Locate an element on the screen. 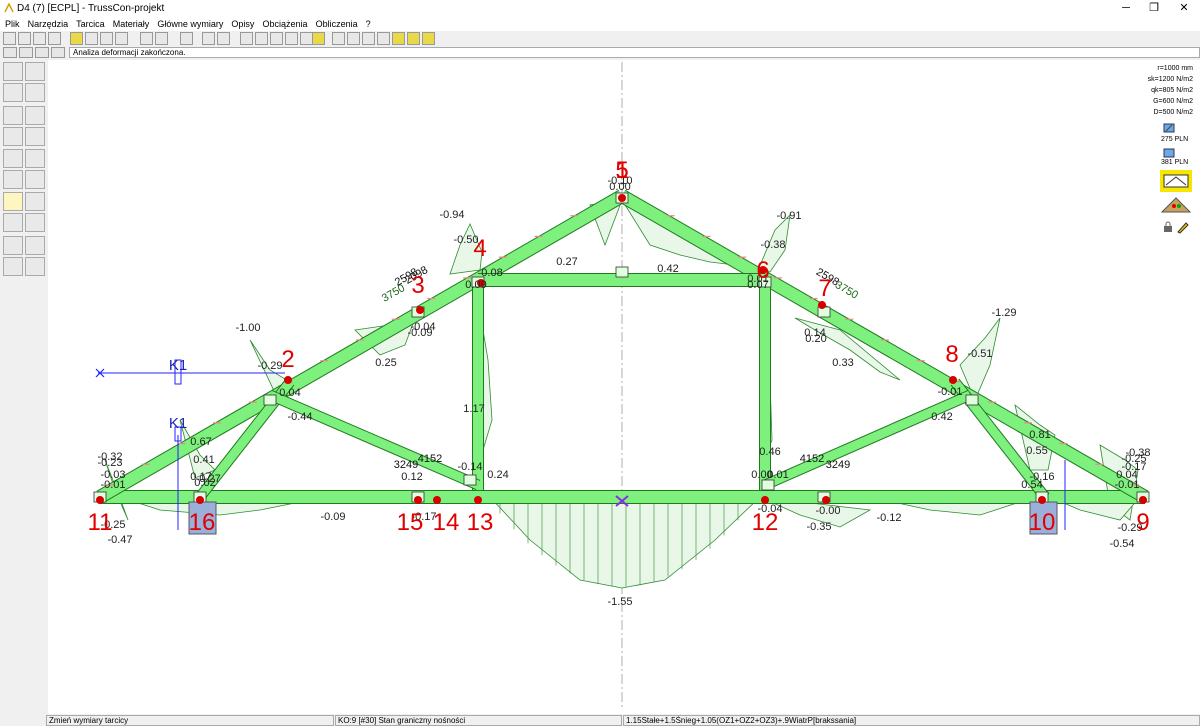  menu-narzedzia: Narzędzia is located at coordinates (48, 24).